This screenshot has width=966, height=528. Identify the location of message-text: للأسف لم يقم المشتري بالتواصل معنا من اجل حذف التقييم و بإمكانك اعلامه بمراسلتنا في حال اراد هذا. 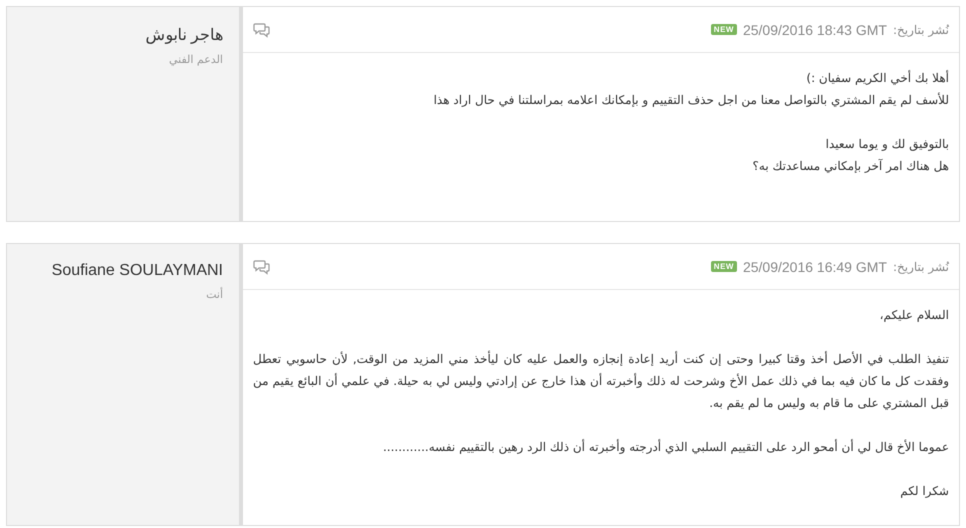
(690, 100).